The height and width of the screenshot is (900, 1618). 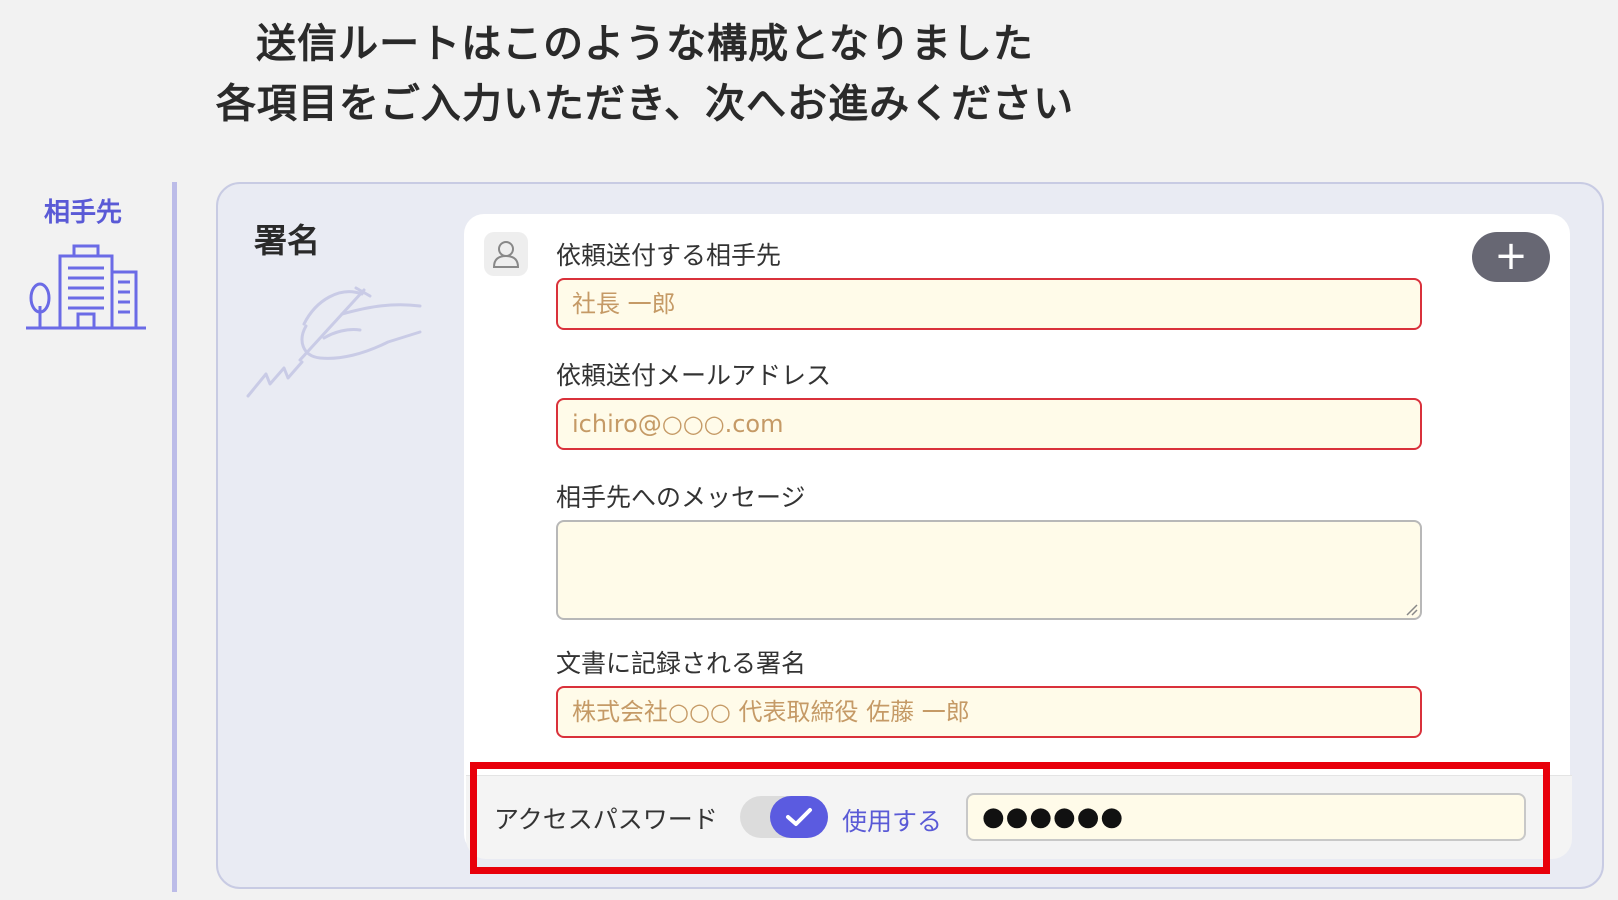 I want to click on message-label: 相手先へのメッセージ, so click(x=681, y=497).